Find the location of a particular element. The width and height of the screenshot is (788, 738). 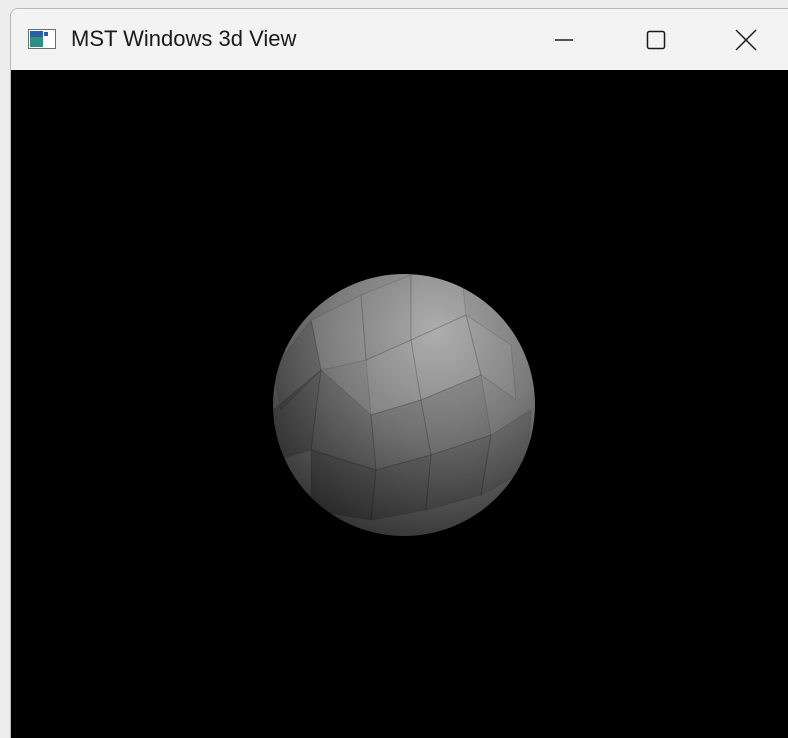

close-icon is located at coordinates (745, 39).